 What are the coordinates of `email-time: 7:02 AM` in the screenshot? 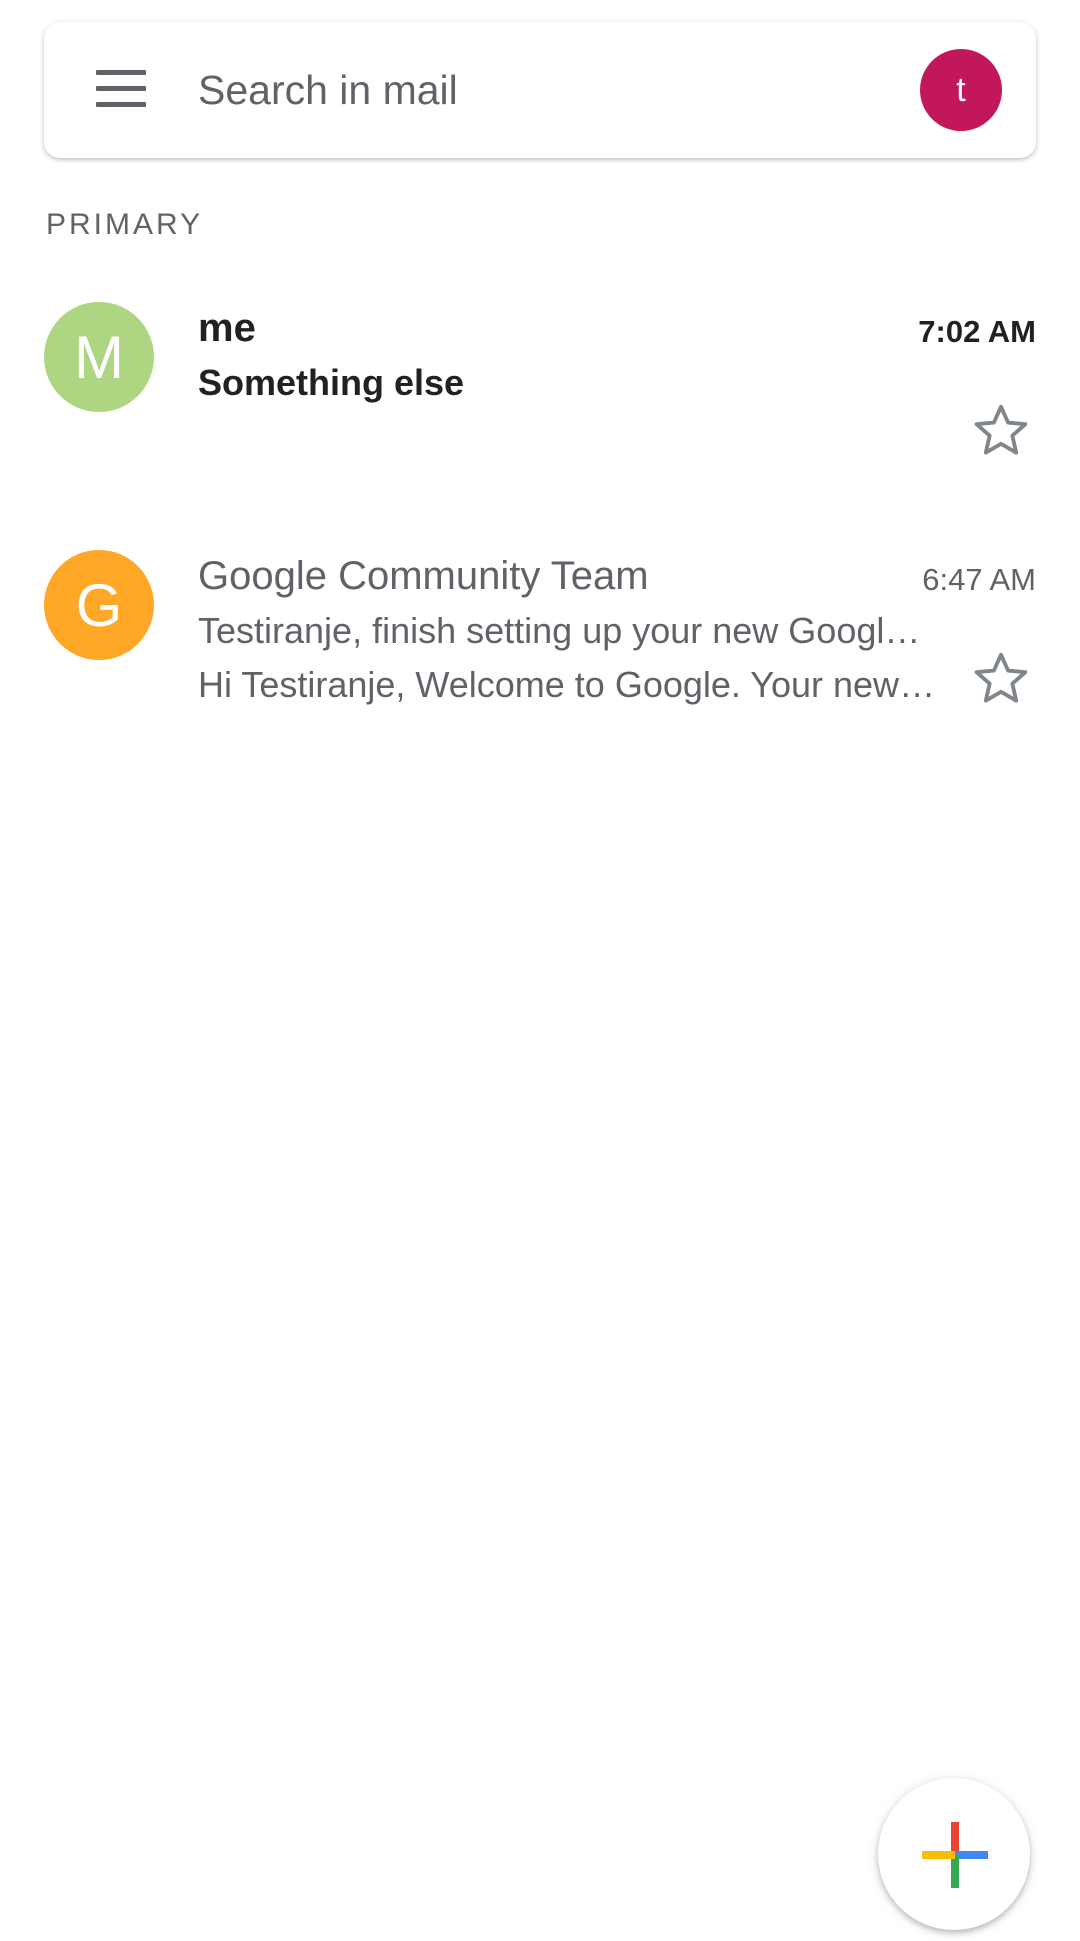 It's located at (977, 331).